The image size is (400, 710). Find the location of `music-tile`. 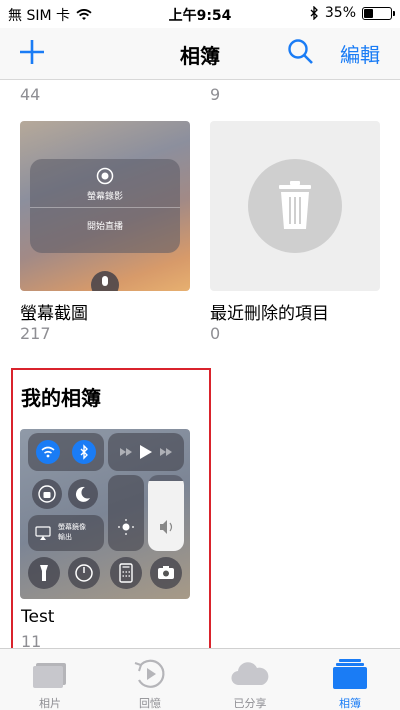

music-tile is located at coordinates (146, 452).